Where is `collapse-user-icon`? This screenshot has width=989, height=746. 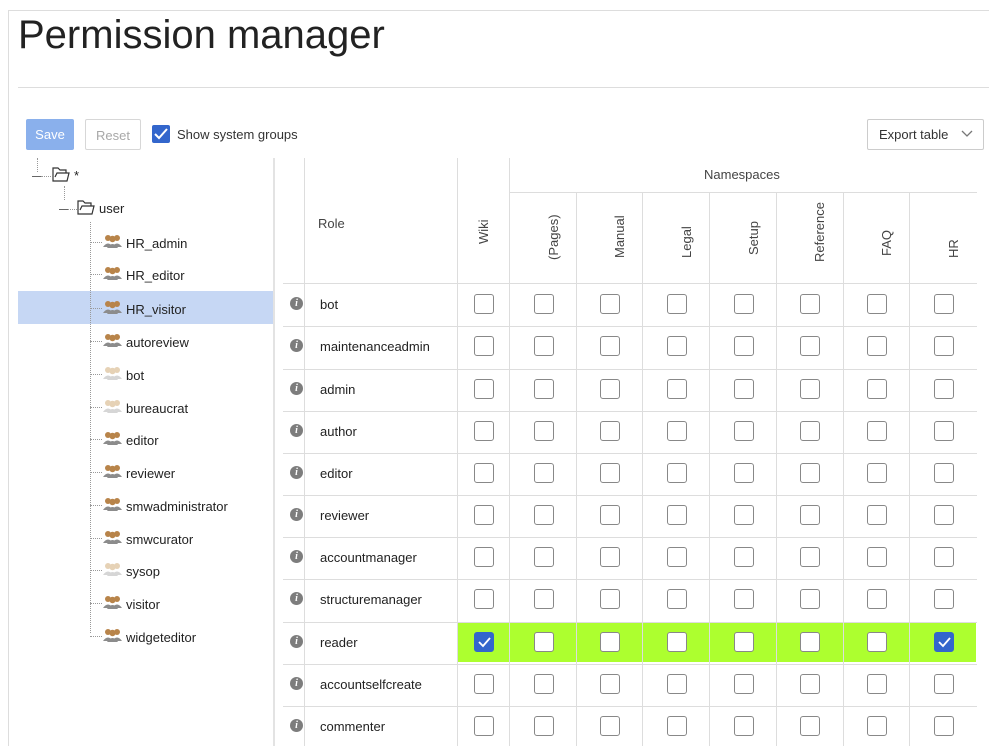 collapse-user-icon is located at coordinates (63, 209).